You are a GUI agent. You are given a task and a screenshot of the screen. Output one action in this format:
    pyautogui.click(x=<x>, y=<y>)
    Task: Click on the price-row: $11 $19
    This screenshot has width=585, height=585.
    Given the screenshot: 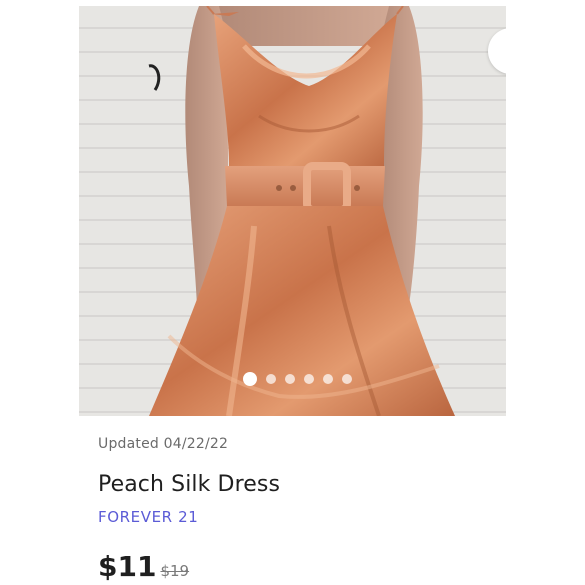 What is the action you would take?
    pyautogui.click(x=143, y=566)
    